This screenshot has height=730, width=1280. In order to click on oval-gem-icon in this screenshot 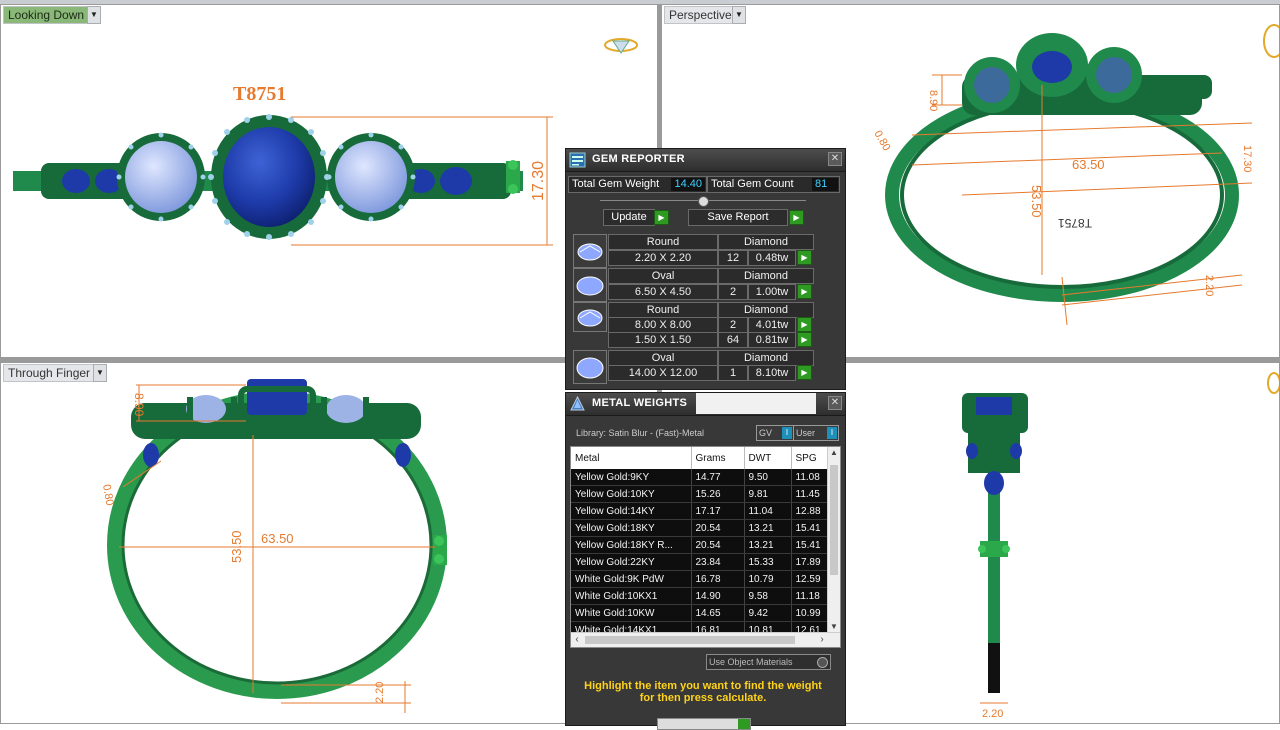, I will do `click(590, 286)`.